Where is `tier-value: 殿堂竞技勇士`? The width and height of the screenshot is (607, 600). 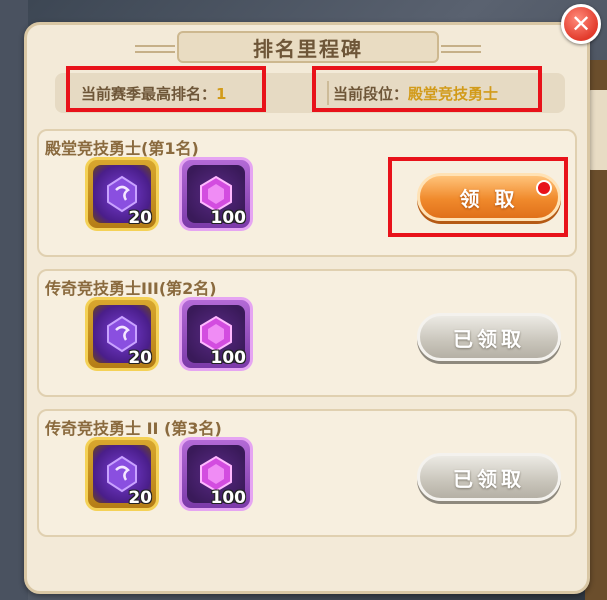 tier-value: 殿堂竞技勇士 is located at coordinates (453, 94).